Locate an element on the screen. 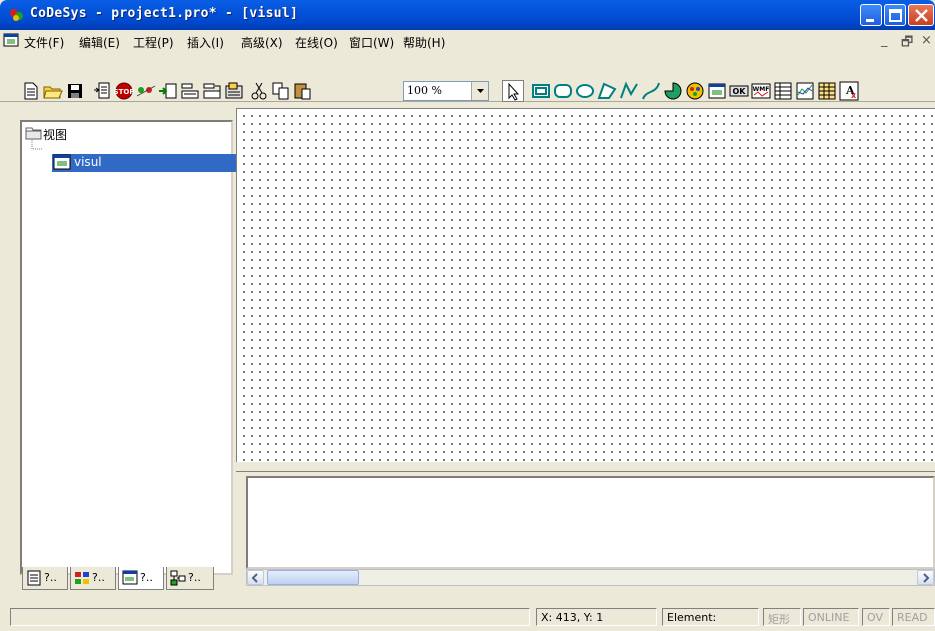  save-button is located at coordinates (75, 91).